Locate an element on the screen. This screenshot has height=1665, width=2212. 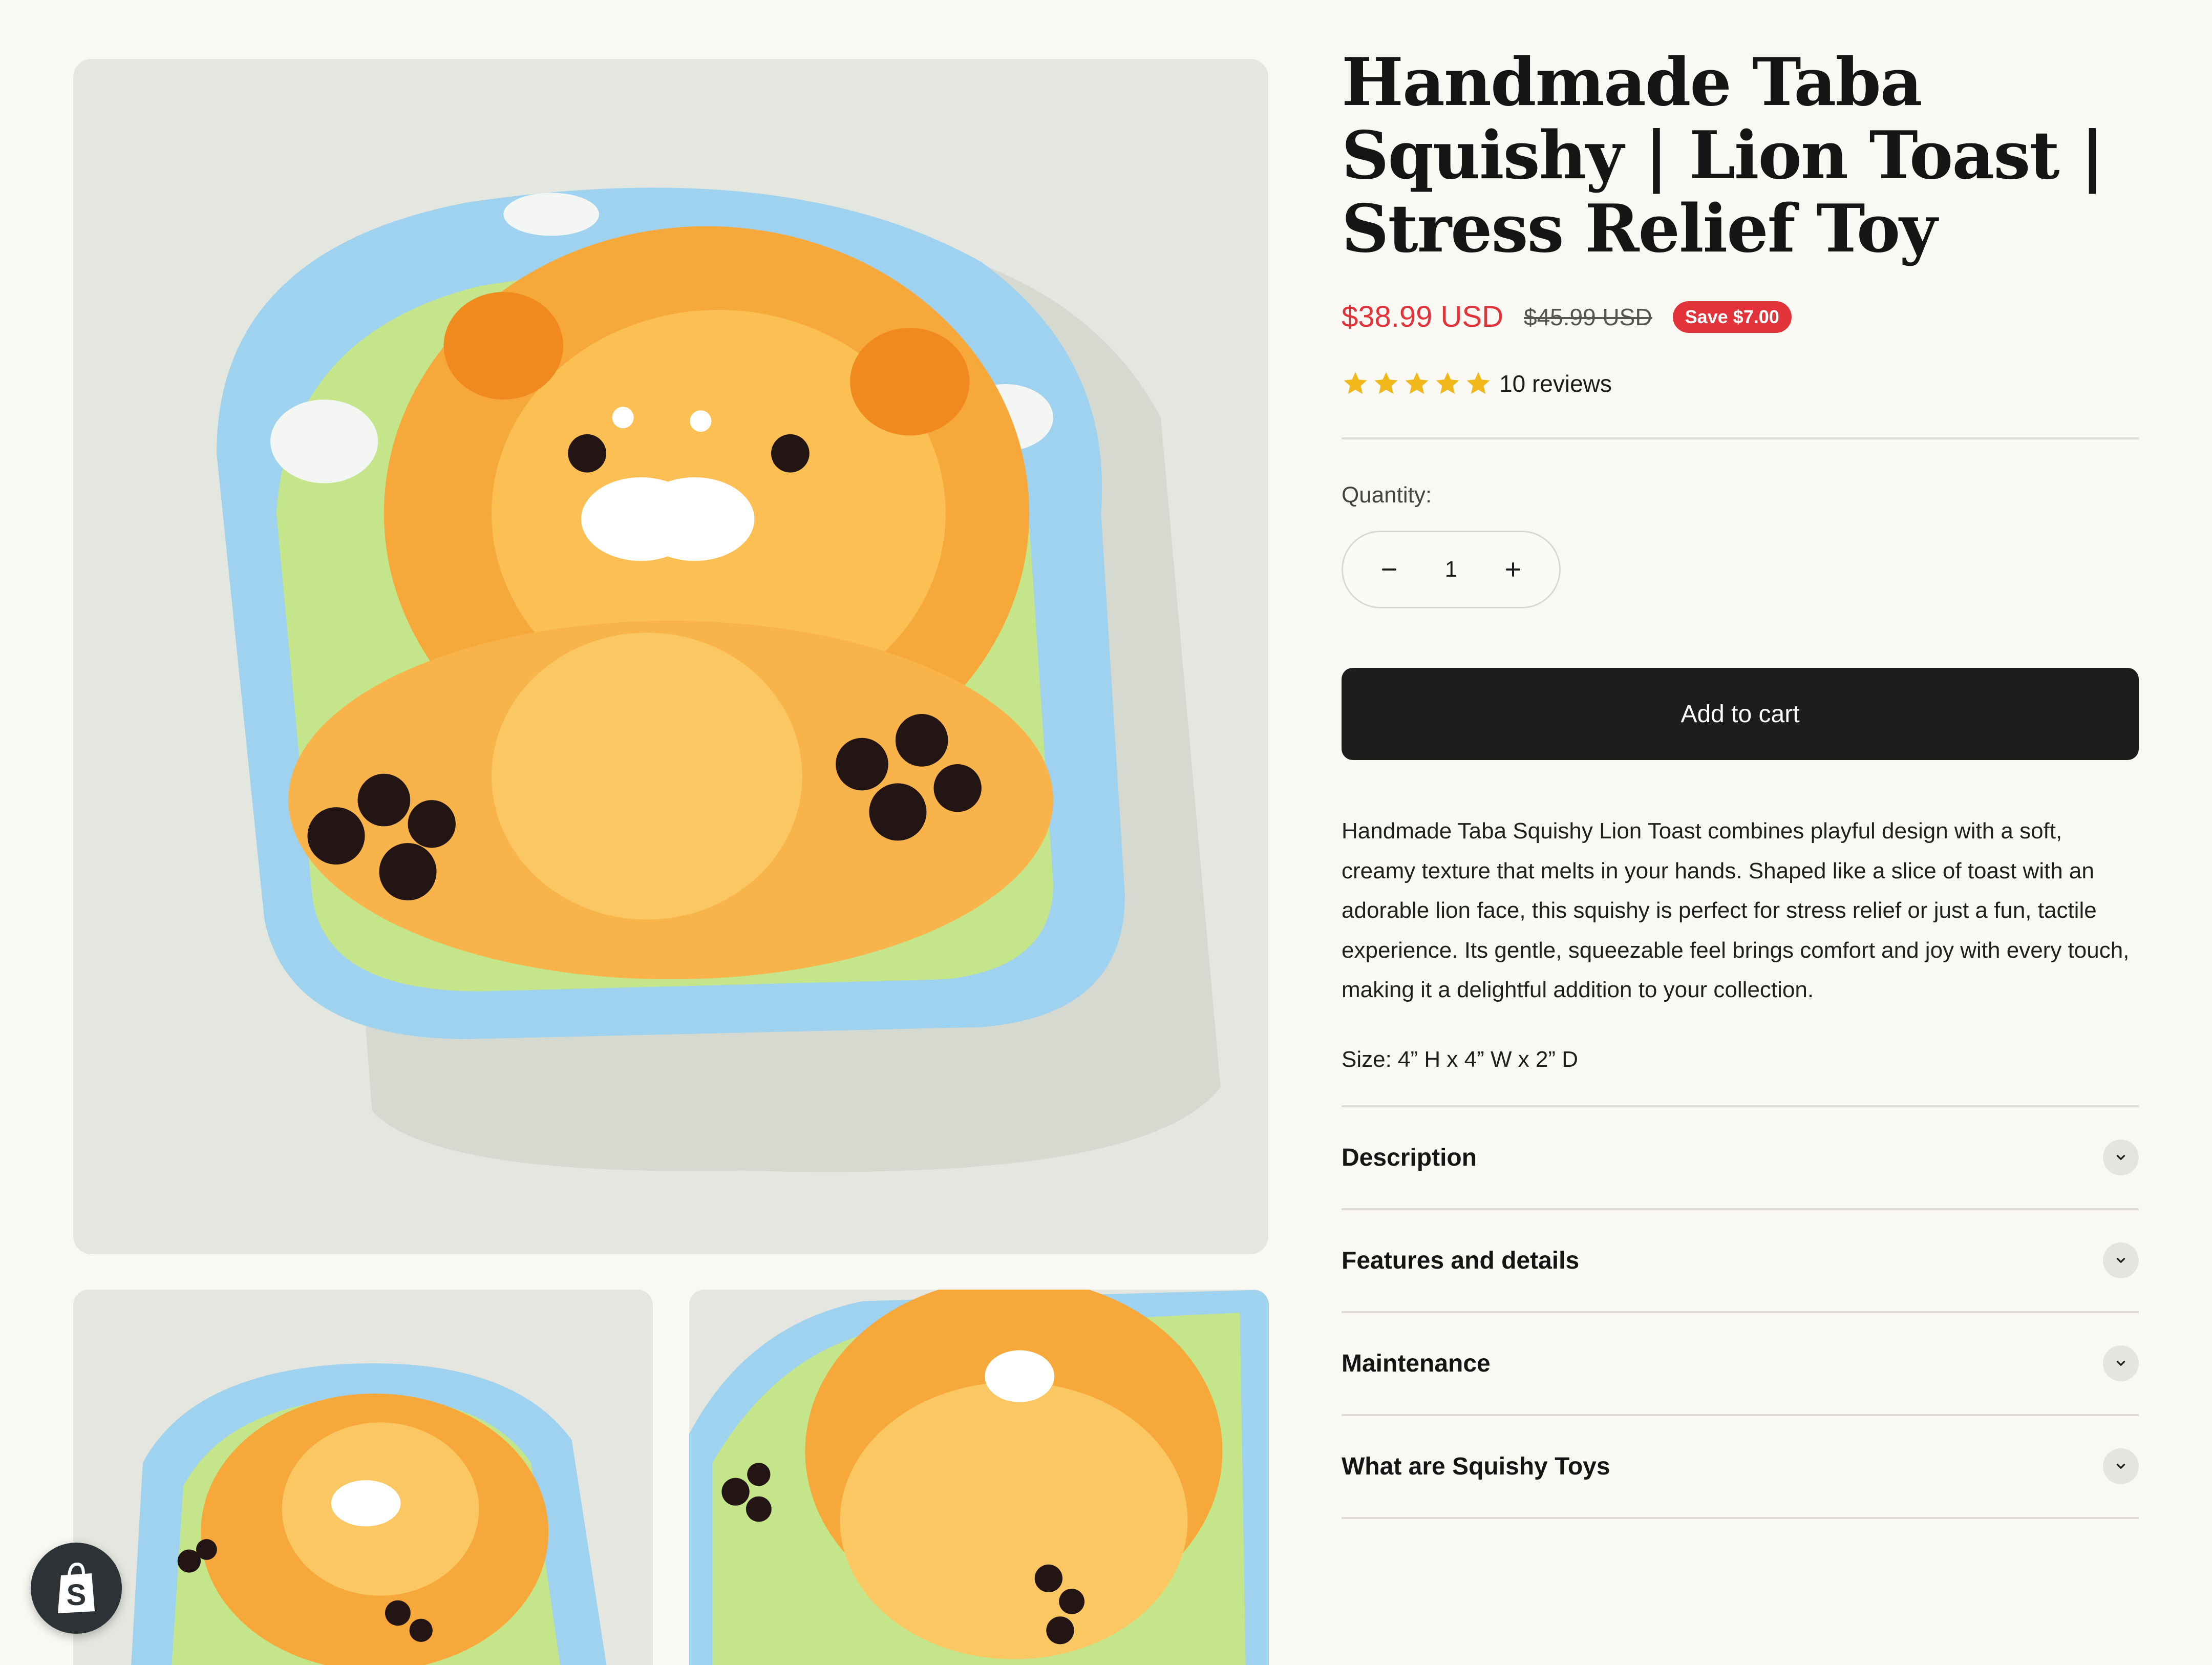
accordion-item-features: Features and details is located at coordinates (1741, 1261).